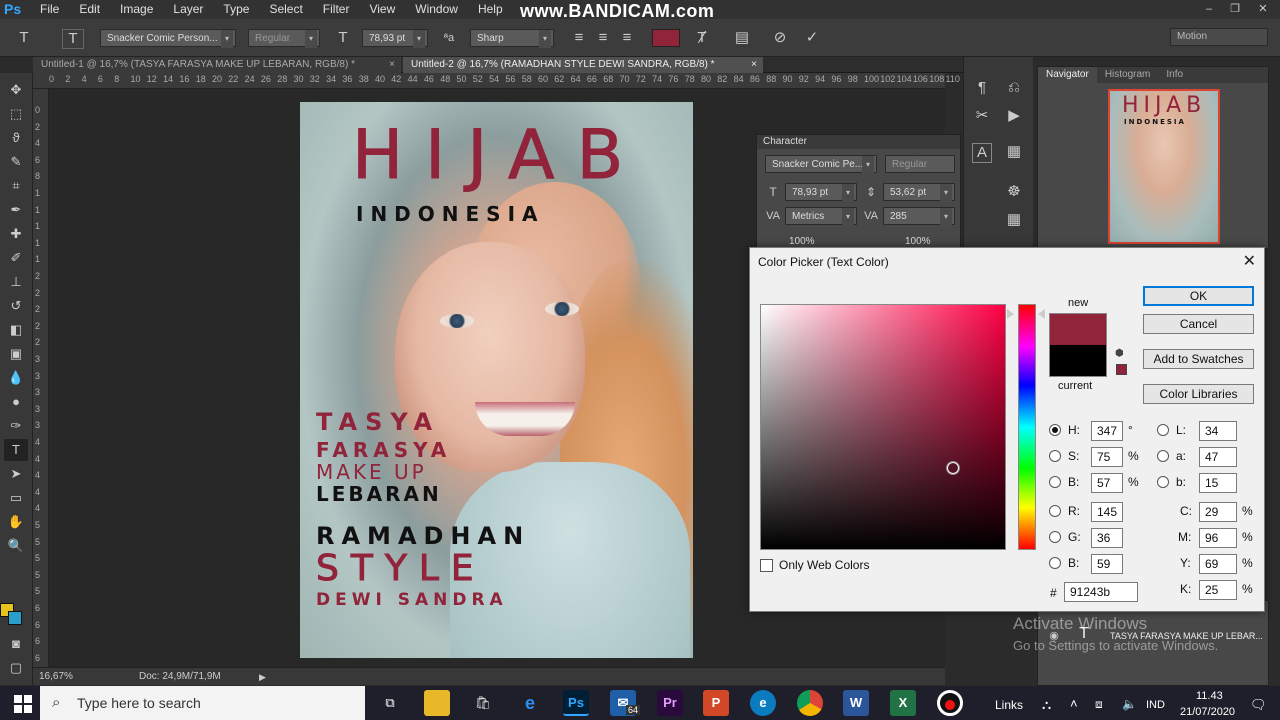  I want to click on clock-time: 11.43, so click(1209, 696).